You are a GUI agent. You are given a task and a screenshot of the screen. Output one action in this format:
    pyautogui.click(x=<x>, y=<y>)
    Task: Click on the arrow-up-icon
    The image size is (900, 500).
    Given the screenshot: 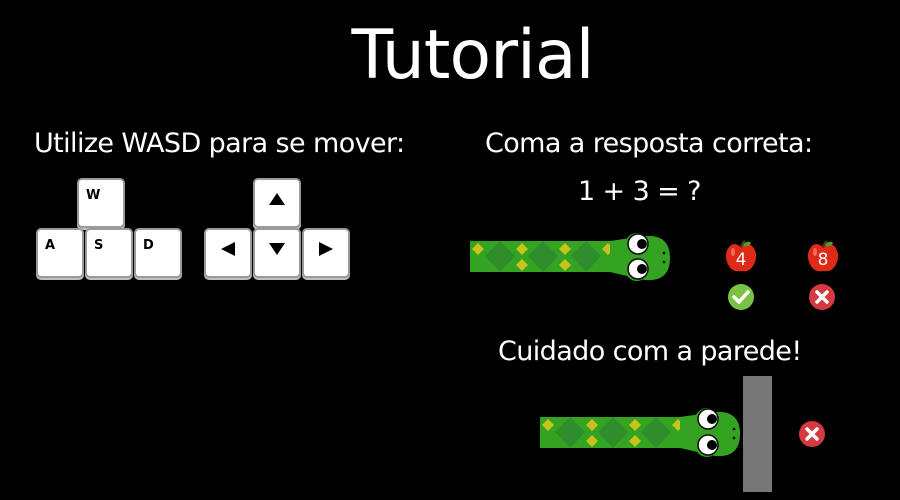 What is the action you would take?
    pyautogui.click(x=277, y=199)
    